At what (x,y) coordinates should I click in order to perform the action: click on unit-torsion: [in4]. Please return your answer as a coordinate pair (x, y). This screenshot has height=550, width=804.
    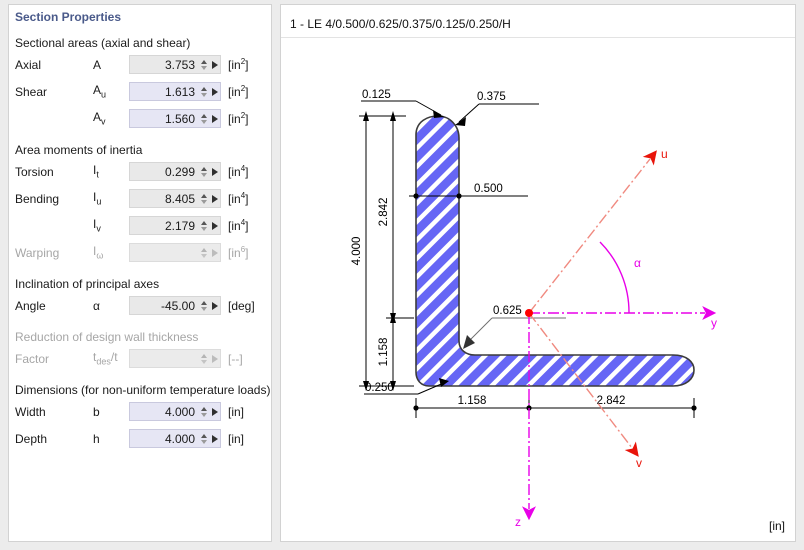
    Looking at the image, I should click on (238, 171).